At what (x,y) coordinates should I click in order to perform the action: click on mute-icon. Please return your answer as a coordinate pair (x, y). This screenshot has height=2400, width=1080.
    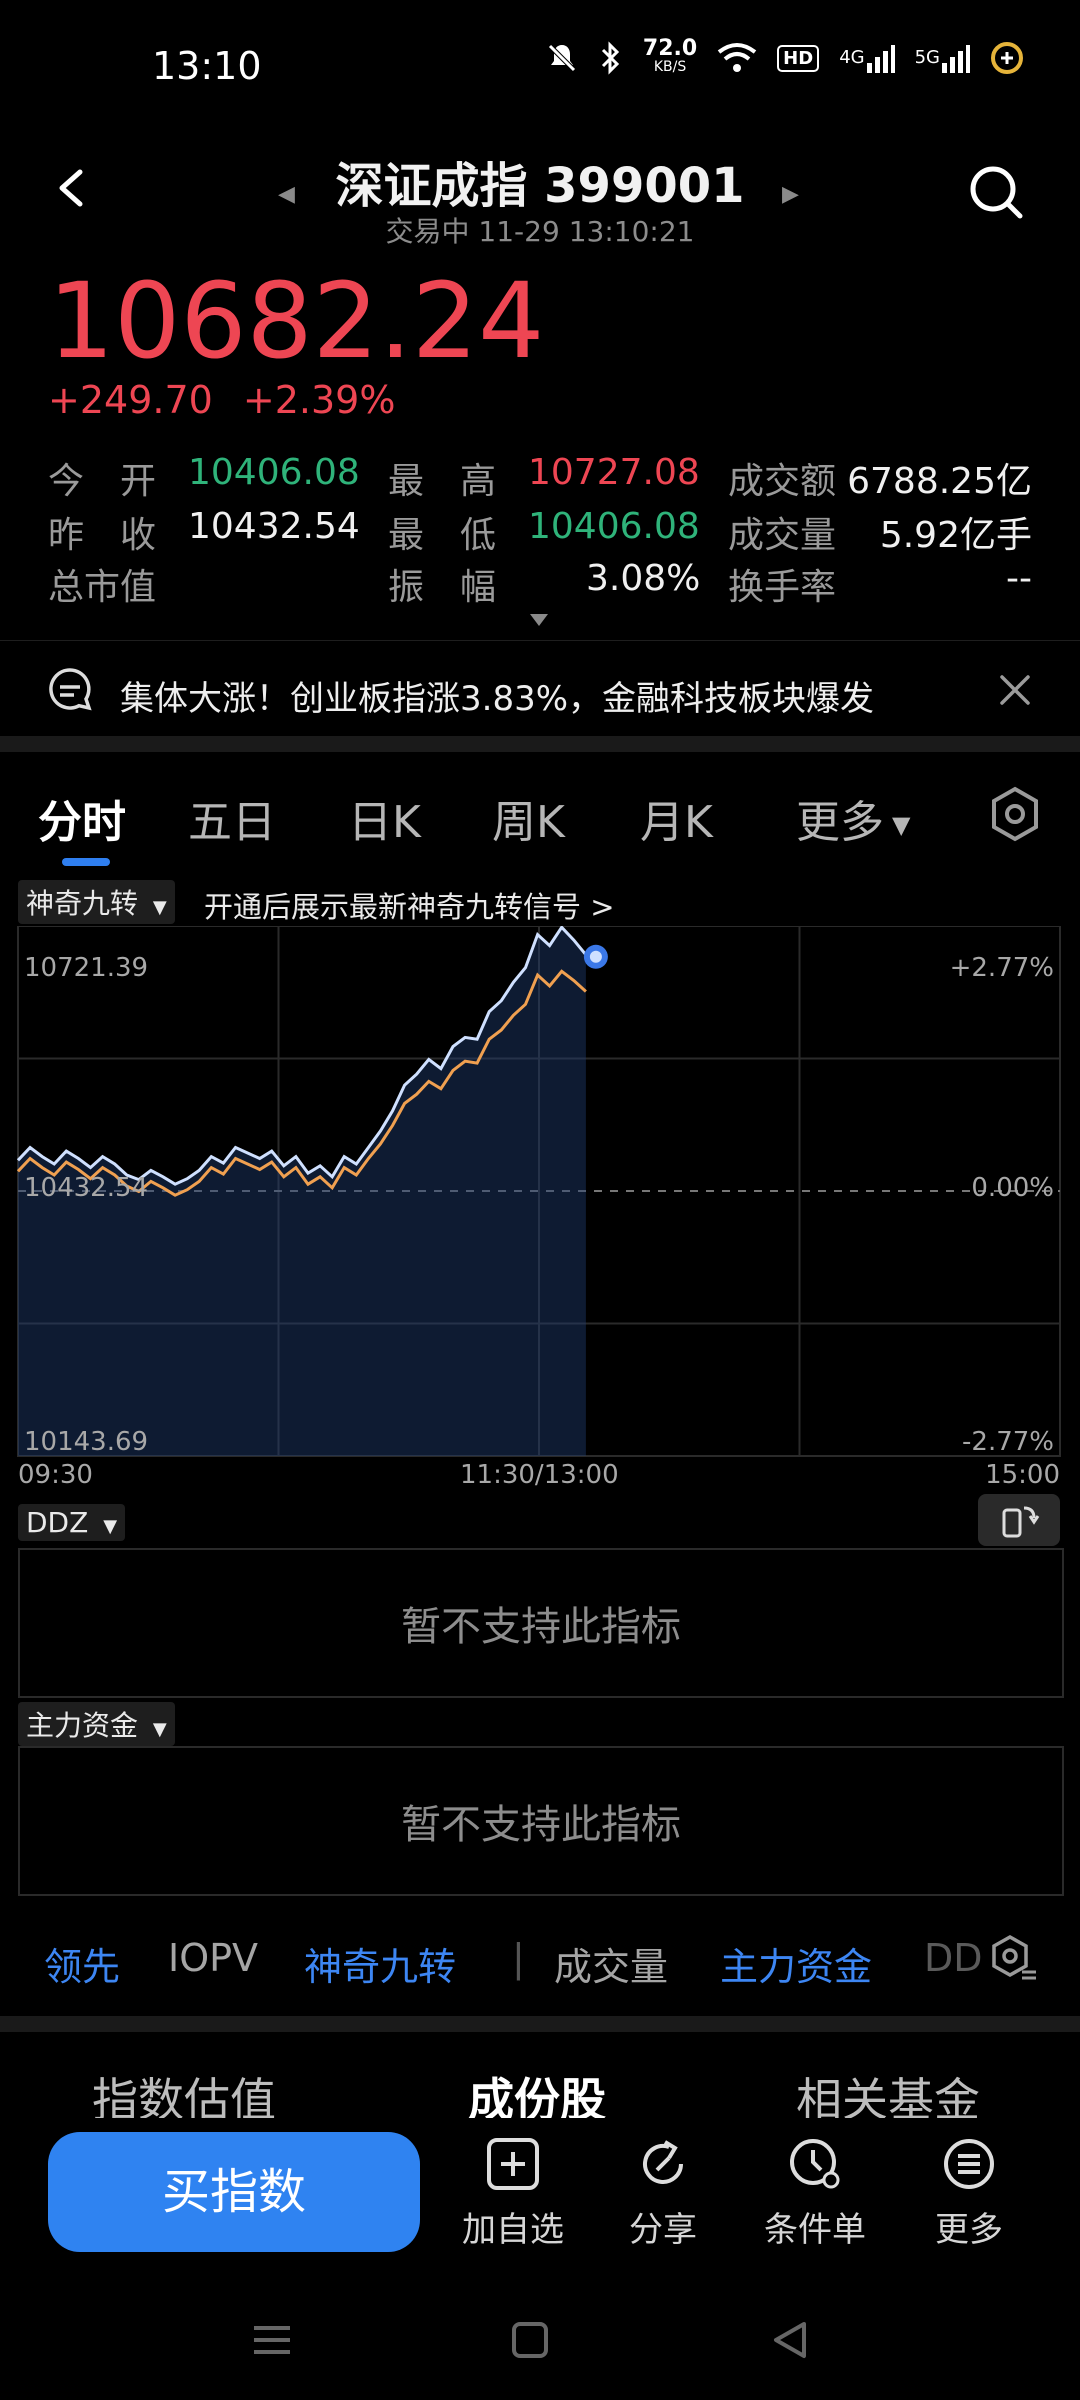
    Looking at the image, I should click on (562, 58).